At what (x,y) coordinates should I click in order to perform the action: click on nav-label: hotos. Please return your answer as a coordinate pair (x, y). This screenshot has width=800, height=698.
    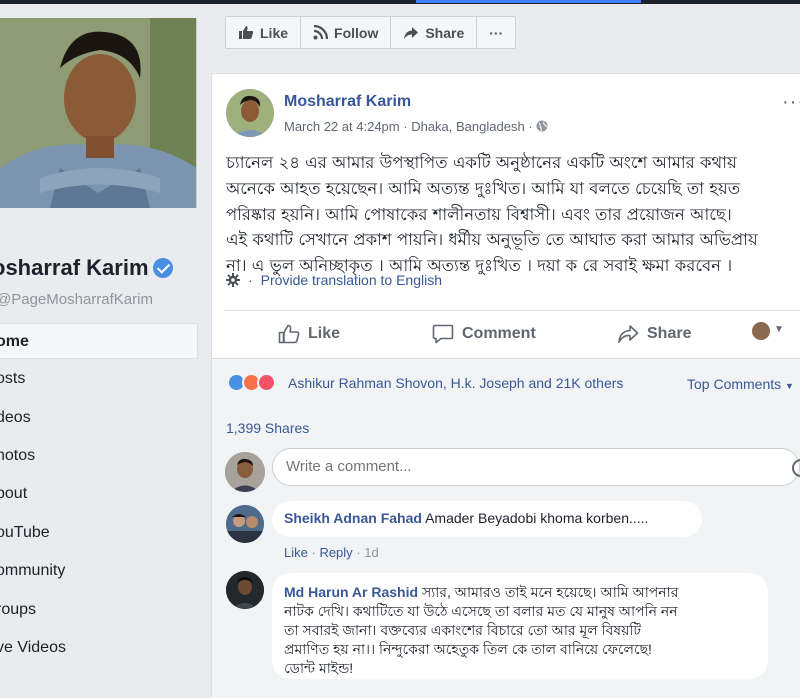
    Looking at the image, I should click on (17, 455).